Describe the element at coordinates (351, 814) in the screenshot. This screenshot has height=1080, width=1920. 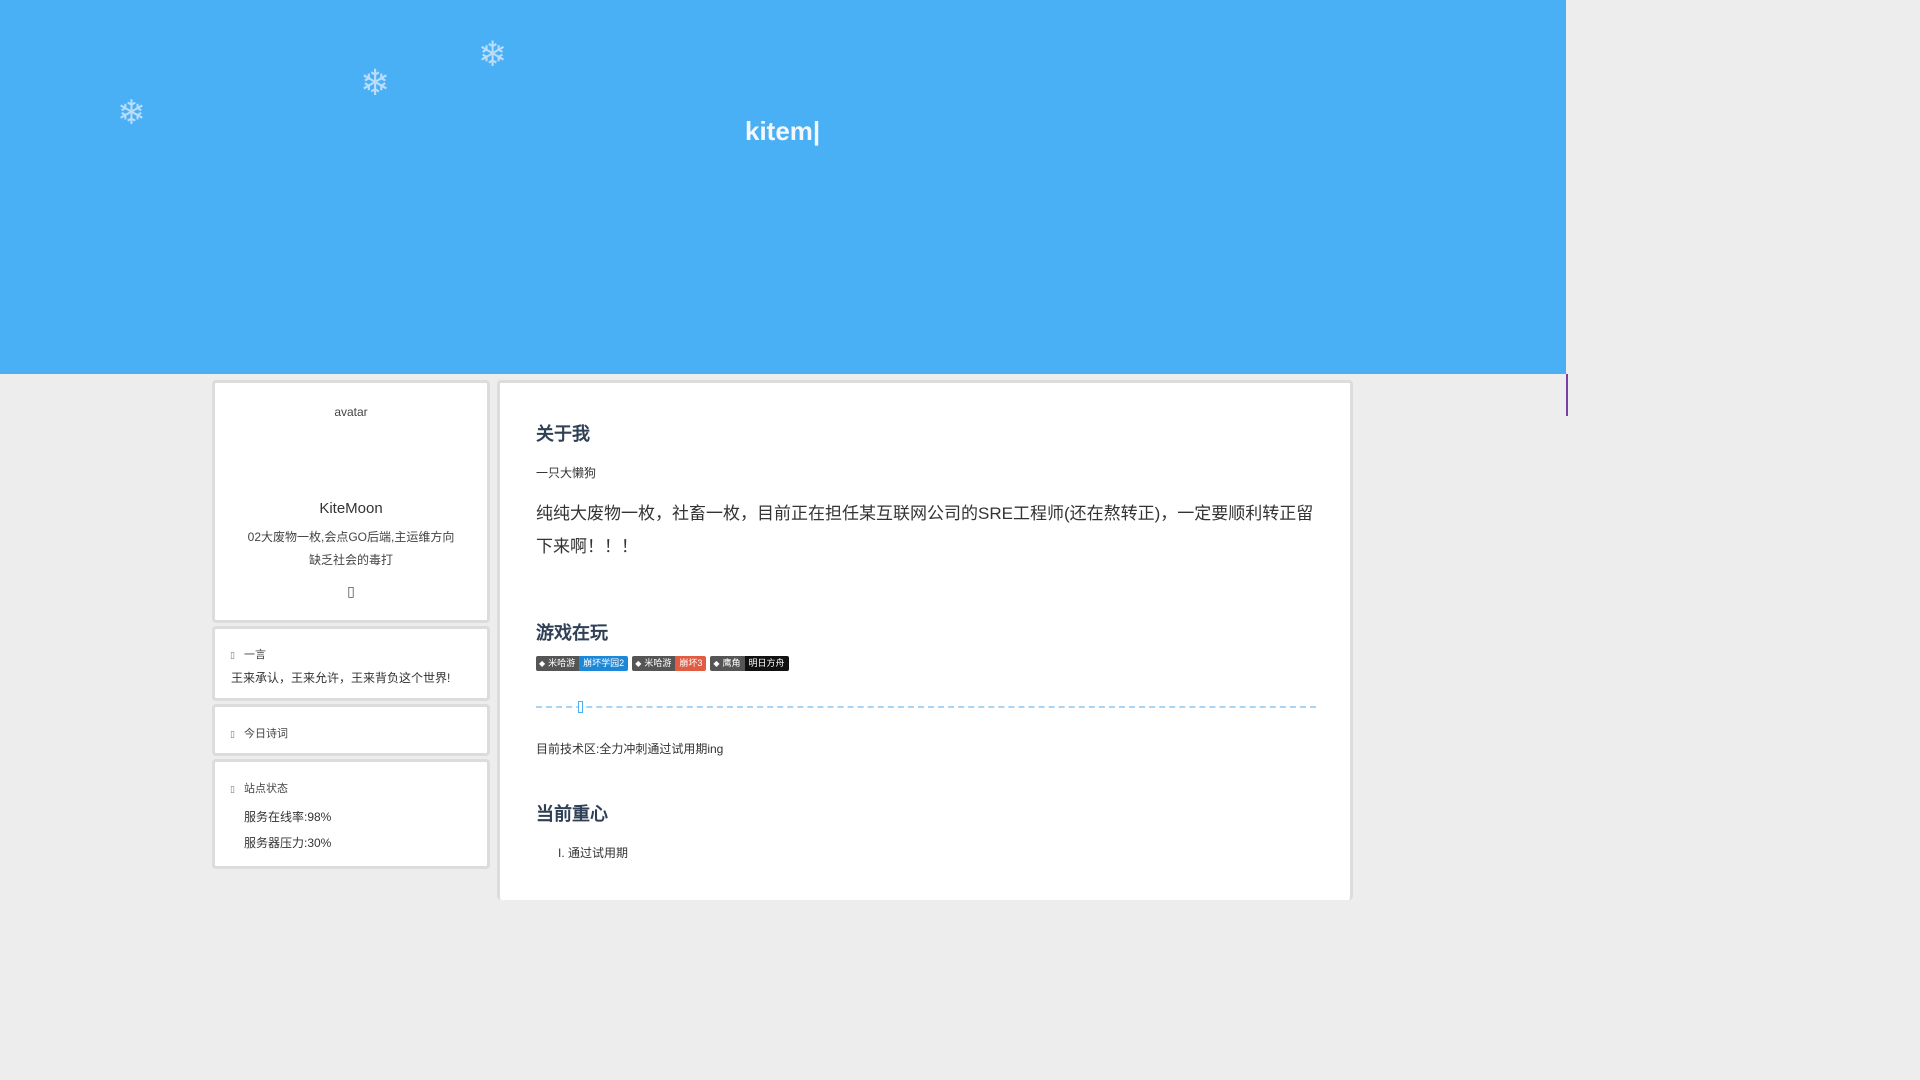
I see `site-status-widget: ▯ 站点状态 服务在线率:98% 服务器压力:30%` at that location.